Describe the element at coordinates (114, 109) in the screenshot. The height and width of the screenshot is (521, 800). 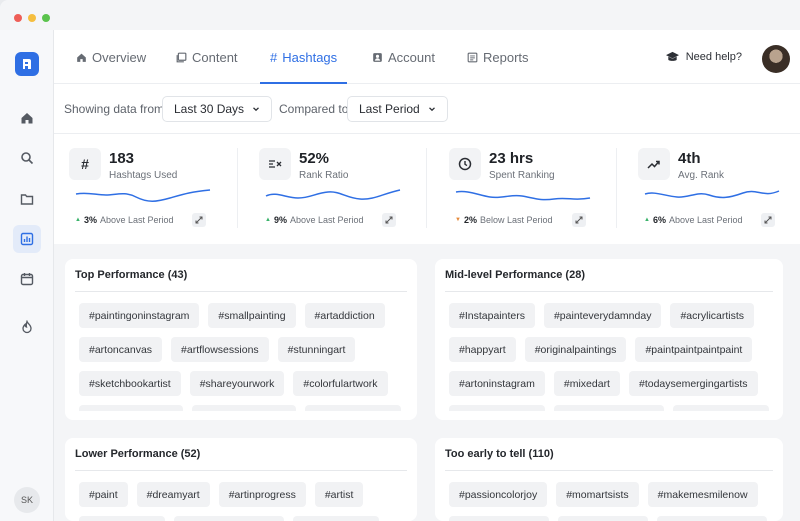
I see `showing-label: Showing data from` at that location.